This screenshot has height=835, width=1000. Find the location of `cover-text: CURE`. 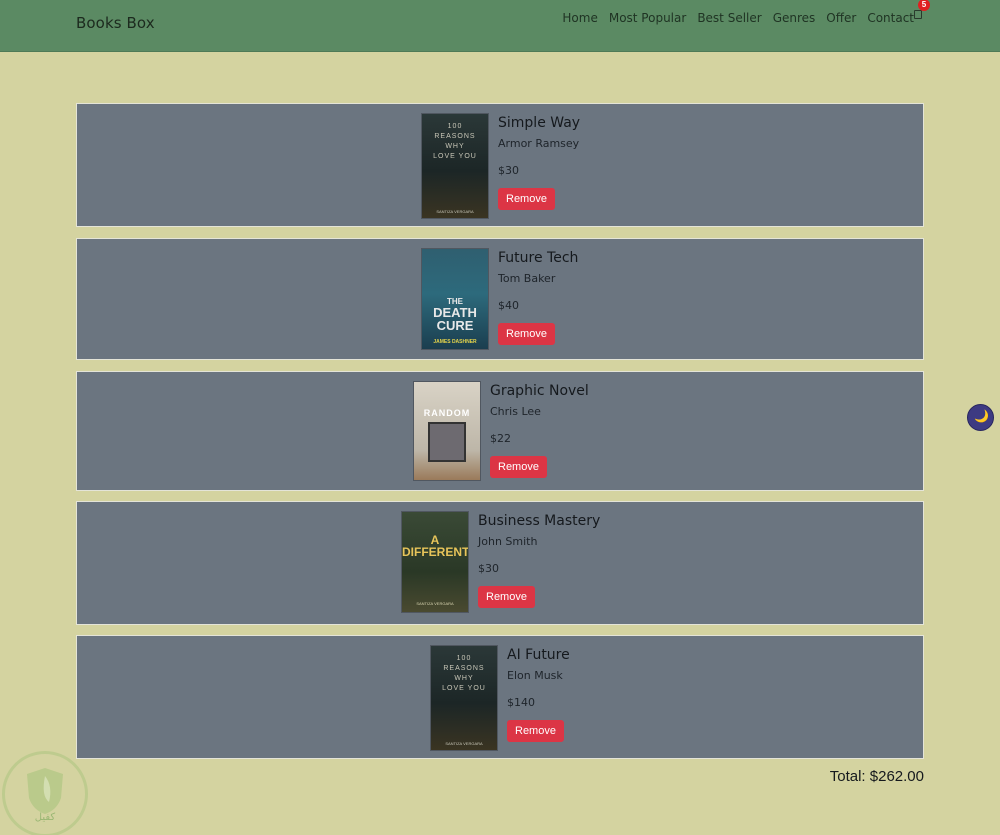

cover-text: CURE is located at coordinates (455, 325).